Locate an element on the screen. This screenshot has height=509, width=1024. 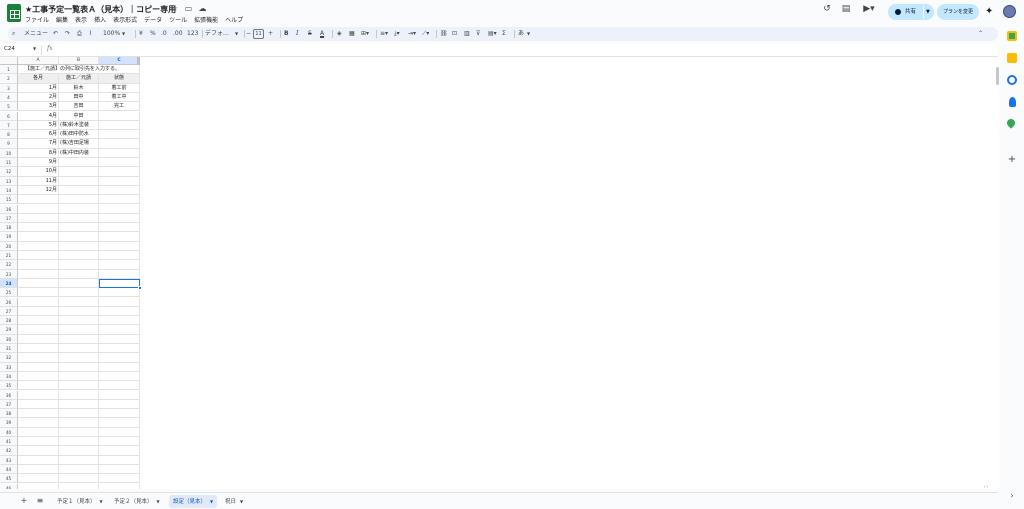
row-number: 23 is located at coordinates (9, 274).